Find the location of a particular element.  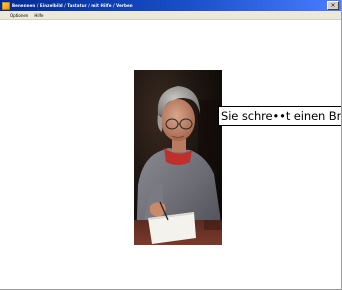

close-icon: × is located at coordinates (333, 5).